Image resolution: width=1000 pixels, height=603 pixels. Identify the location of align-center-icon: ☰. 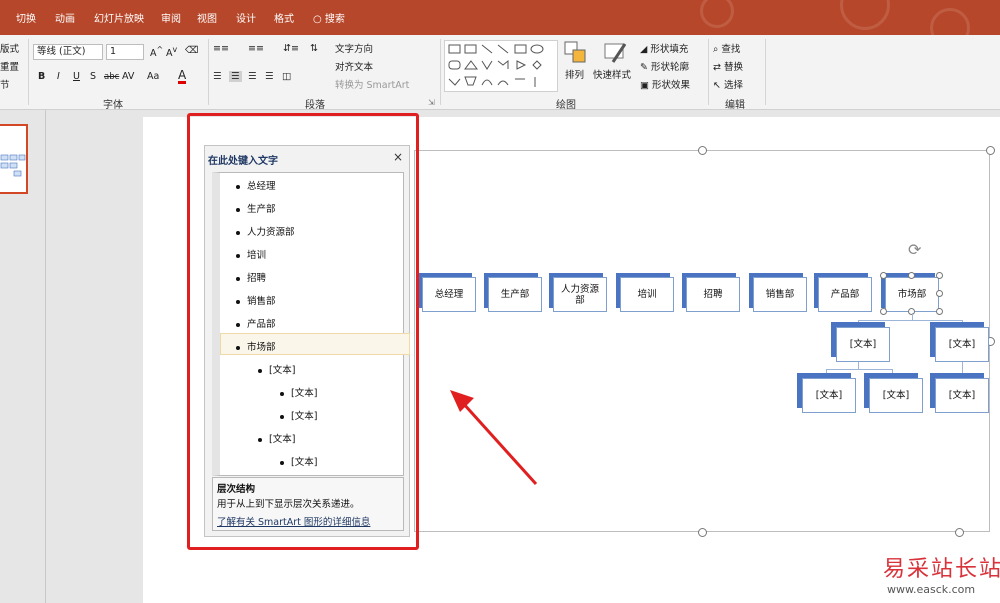
(235, 76).